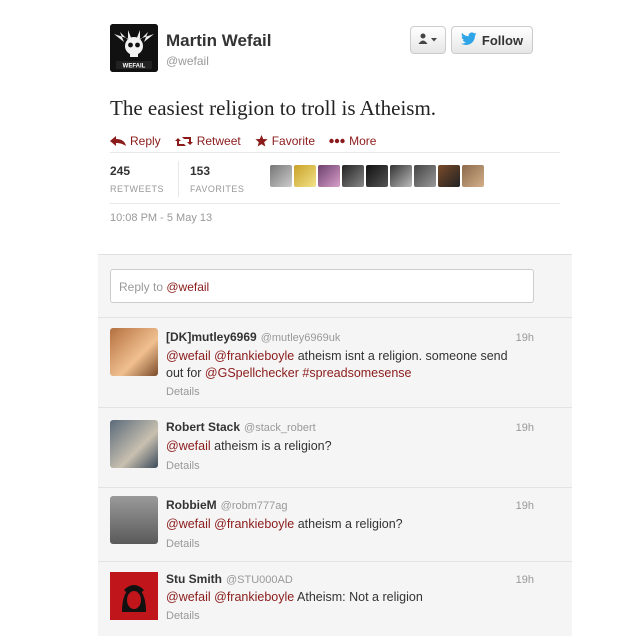 This screenshot has height=640, width=640. I want to click on tweet-timestamp: 10:08 PM - 5 May 13, so click(161, 218).